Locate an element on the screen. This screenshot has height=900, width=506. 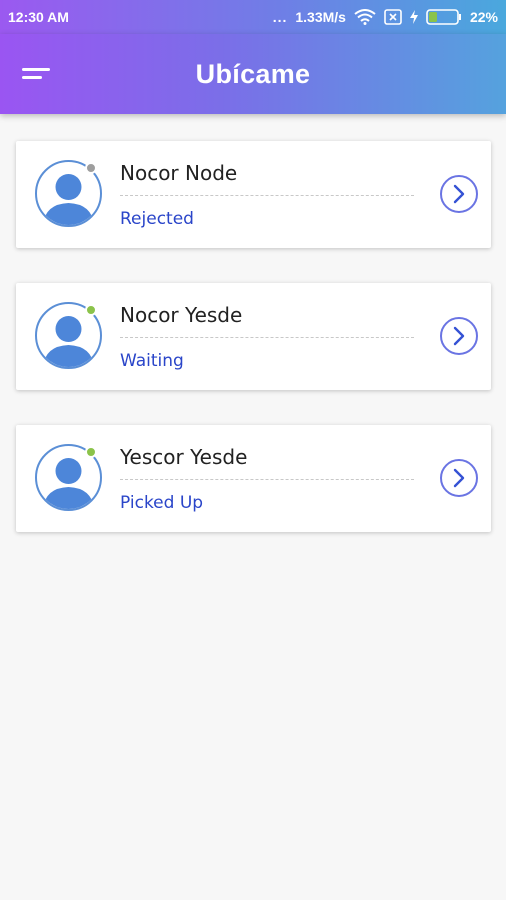
contact-name: Yescor Yesde is located at coordinates (184, 457).